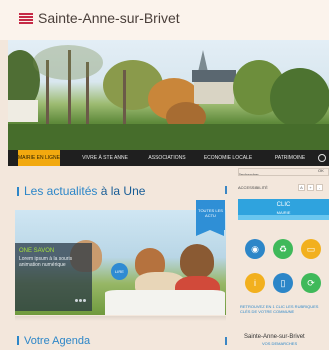  I want to click on news-heading-prefix: Les actualités, so click(61, 191).